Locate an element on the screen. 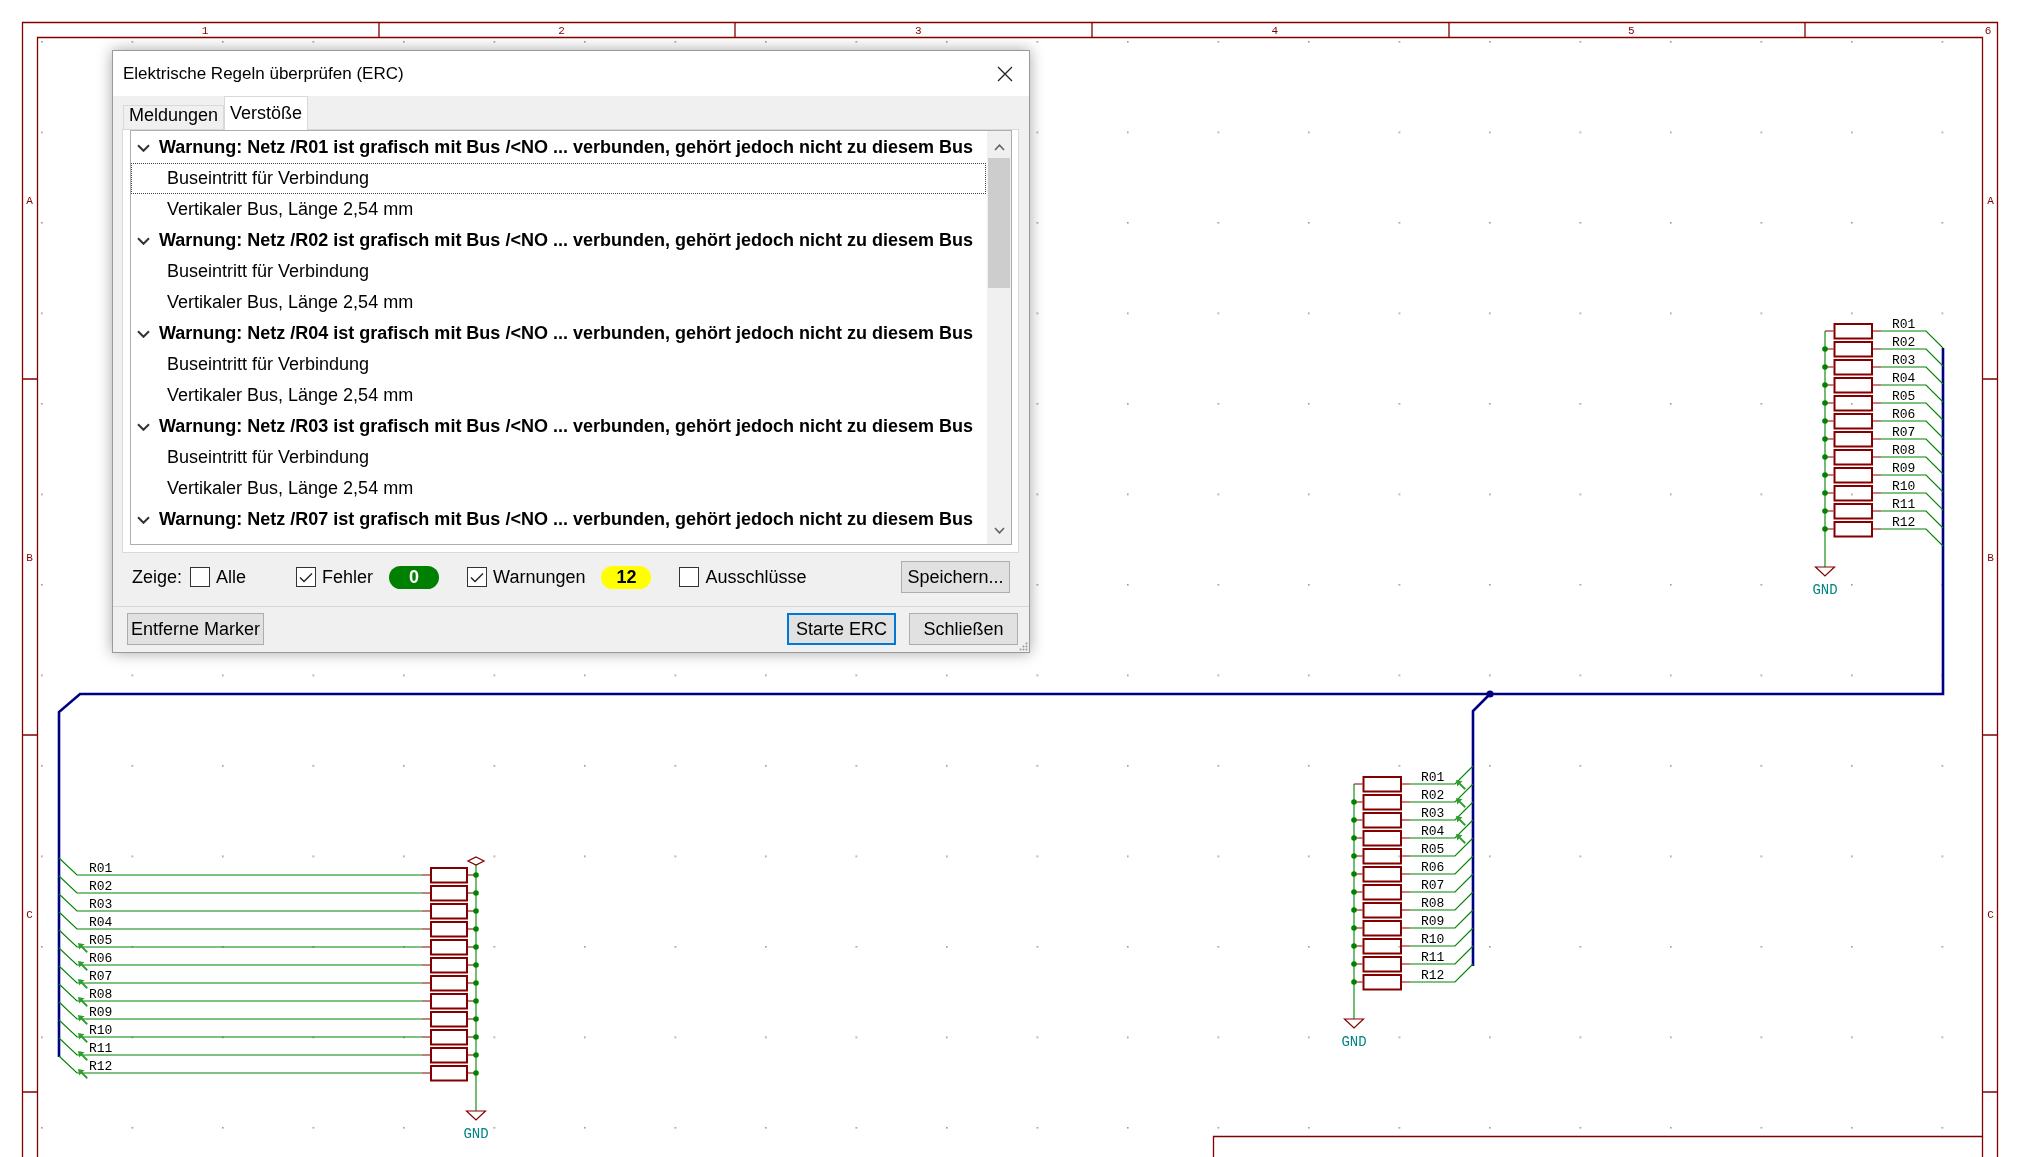 Image resolution: width=2019 pixels, height=1157 pixels. filter-checkbox: Fehler is located at coordinates (335, 577).